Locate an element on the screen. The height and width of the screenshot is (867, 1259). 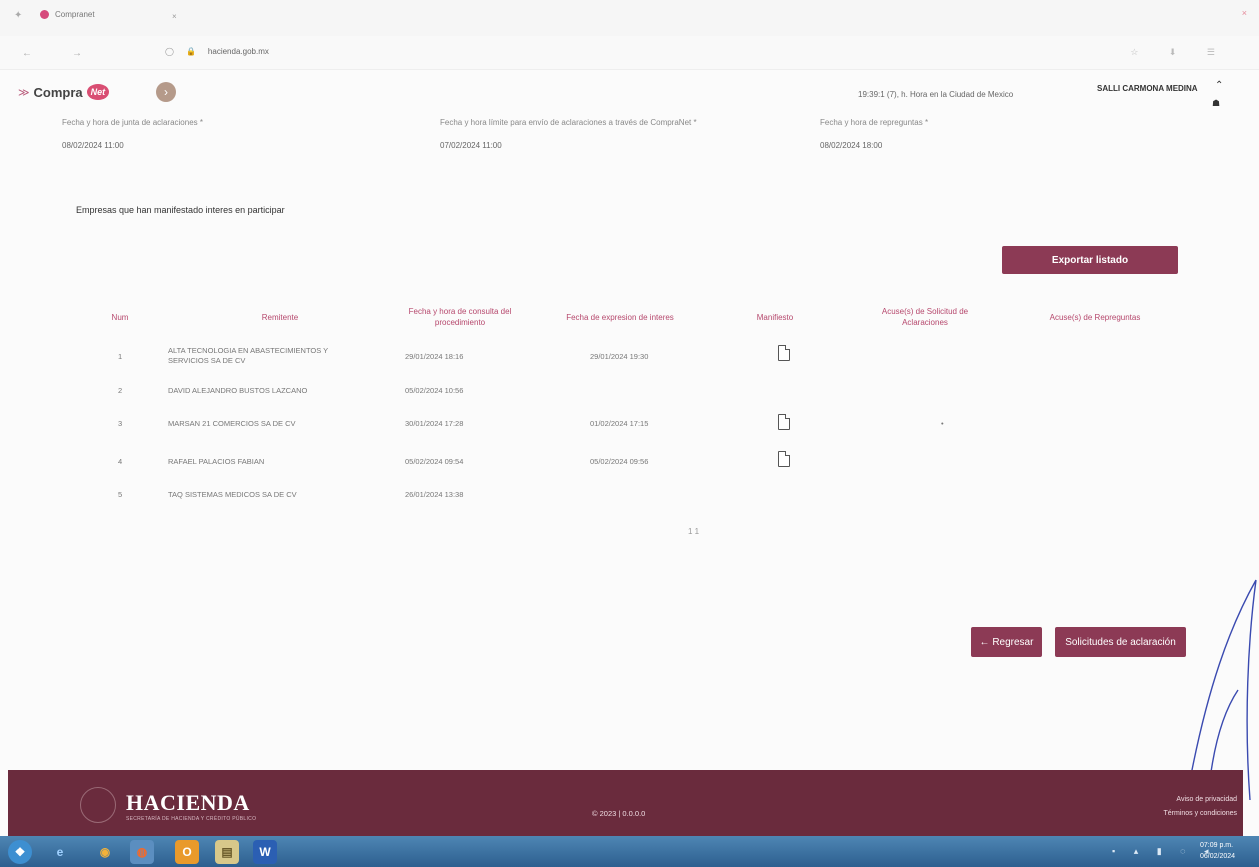
field-value: 08/02/2024 11:00 is located at coordinates (93, 145).